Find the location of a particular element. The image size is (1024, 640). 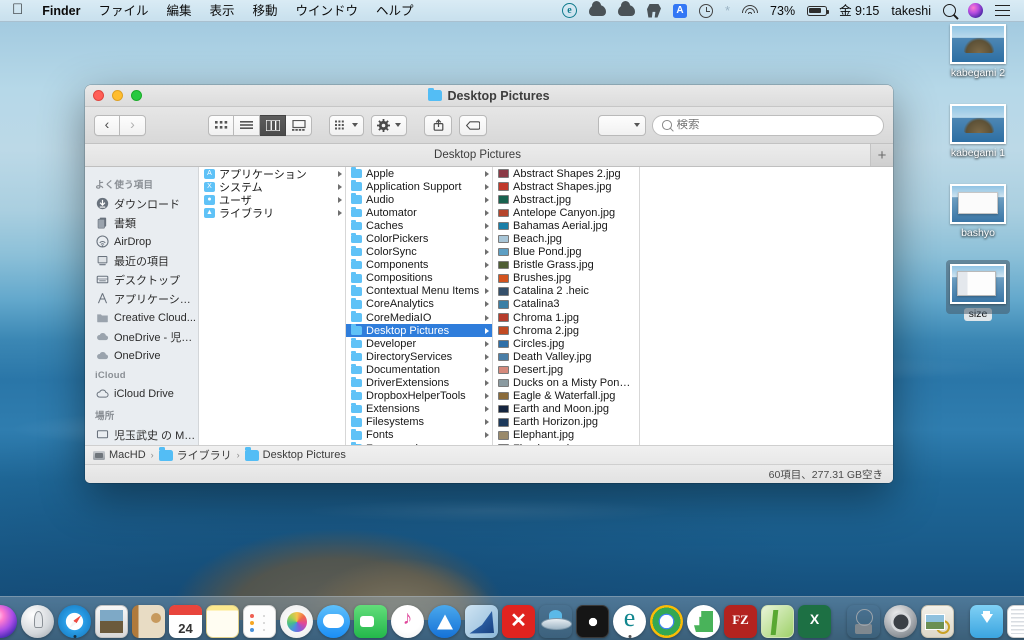

column-row: Extensions is located at coordinates (419, 409).